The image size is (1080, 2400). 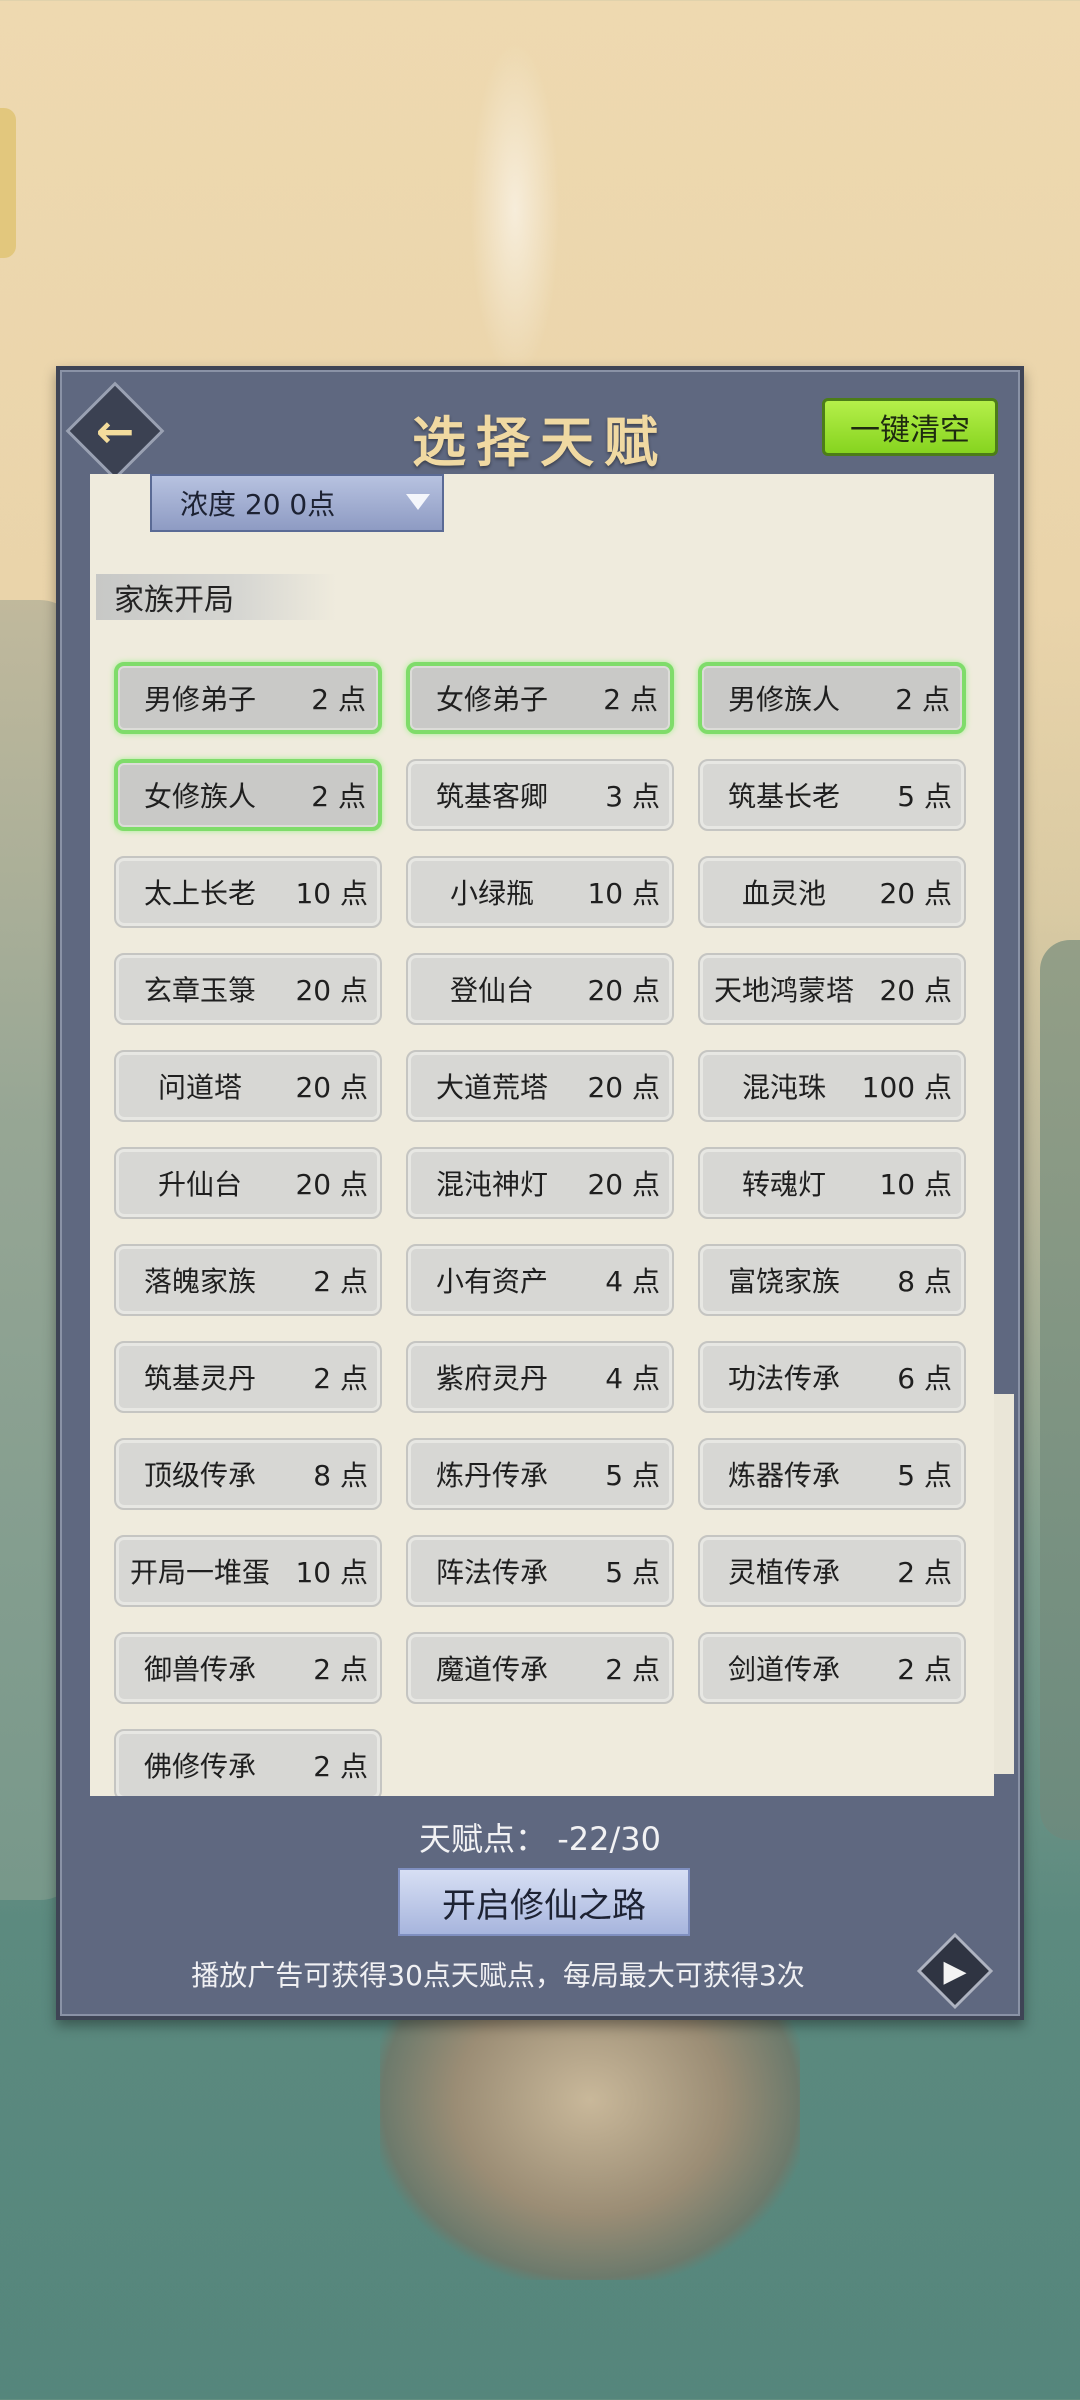 What do you see at coordinates (832, 795) in the screenshot?
I see `talent-item: 筑基长老 5 点` at bounding box center [832, 795].